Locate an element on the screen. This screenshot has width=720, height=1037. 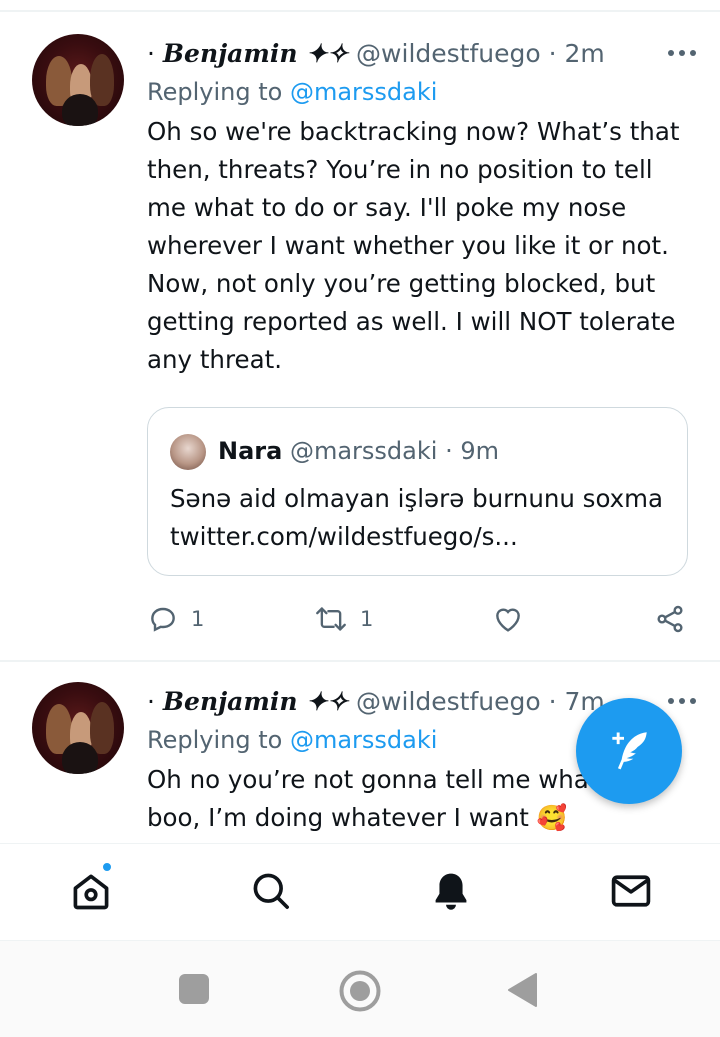
notifications-bell-icon is located at coordinates (451, 891).